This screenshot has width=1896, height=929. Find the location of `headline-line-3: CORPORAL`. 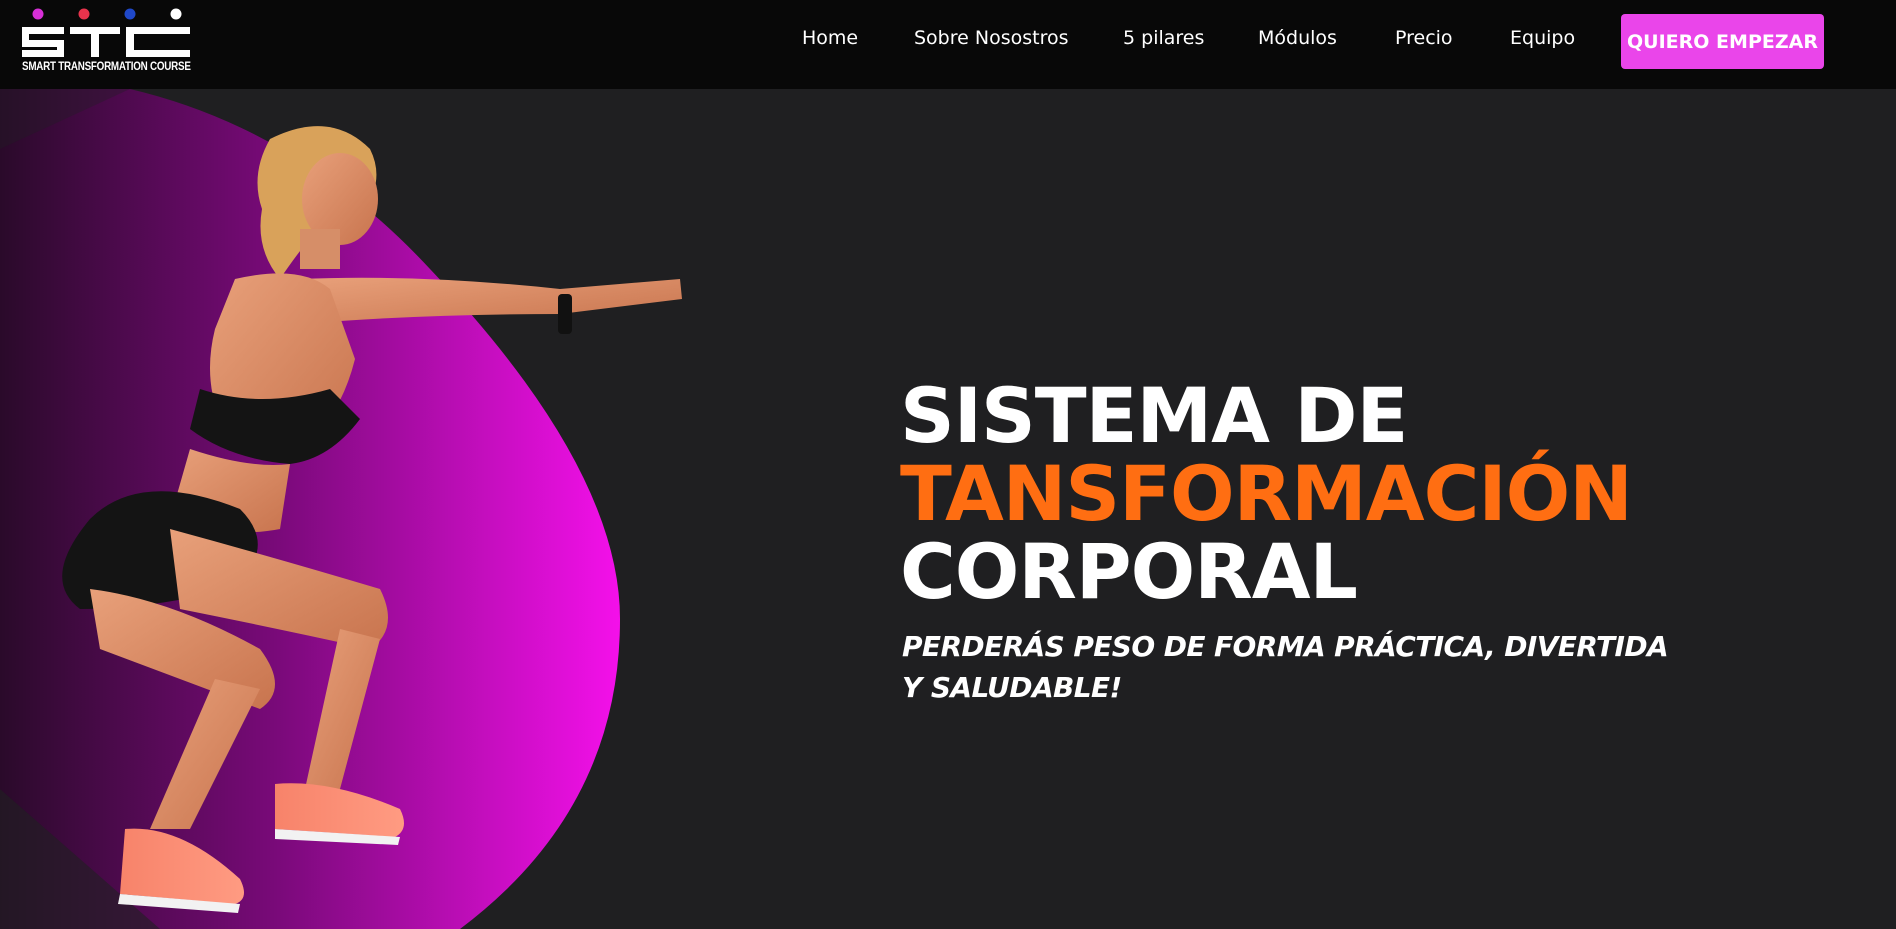

headline-line-3: CORPORAL is located at coordinates (1129, 571).